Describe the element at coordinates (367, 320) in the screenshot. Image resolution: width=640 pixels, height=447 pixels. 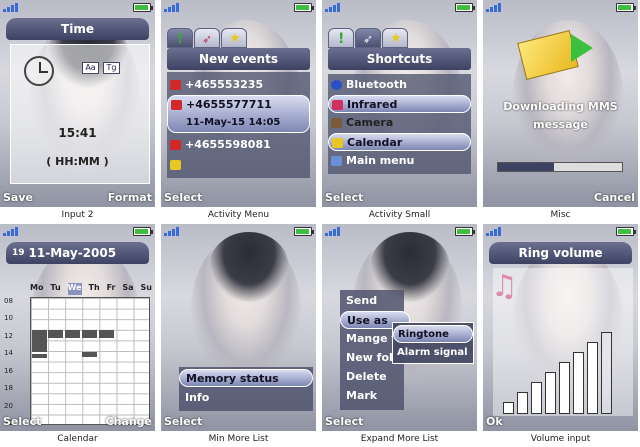
I see `menu-item-label: Use as` at that location.